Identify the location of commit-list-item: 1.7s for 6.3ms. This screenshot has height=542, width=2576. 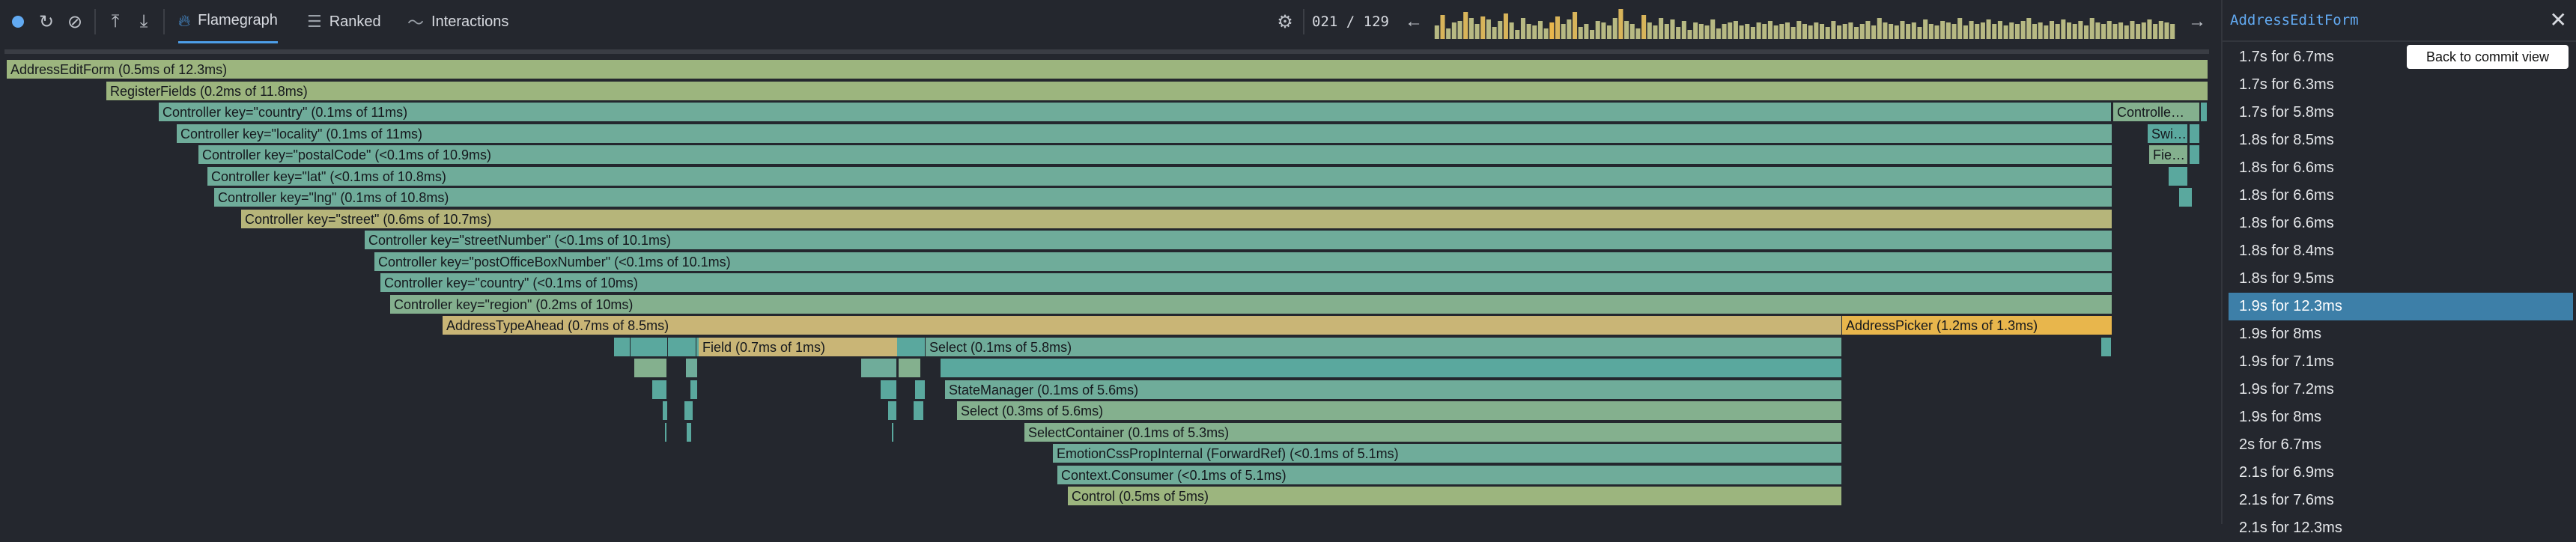
(2401, 85).